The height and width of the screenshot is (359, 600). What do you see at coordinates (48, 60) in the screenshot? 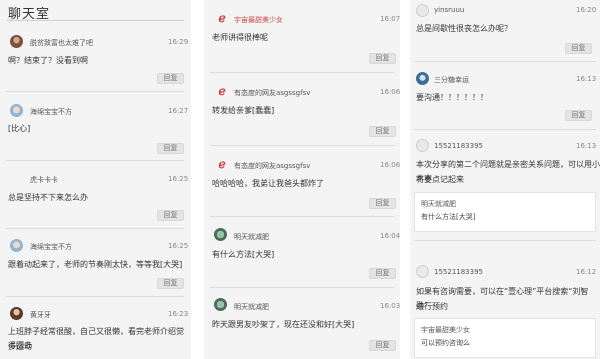
I see `post-message: 啊？结束了？没看到啊` at bounding box center [48, 60].